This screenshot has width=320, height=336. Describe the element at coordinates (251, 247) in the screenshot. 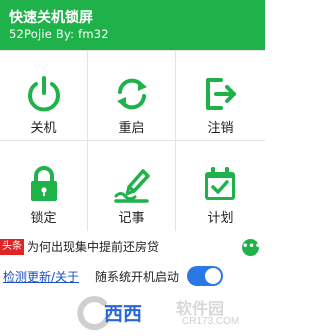

I see `more-dots-icon: •••` at that location.